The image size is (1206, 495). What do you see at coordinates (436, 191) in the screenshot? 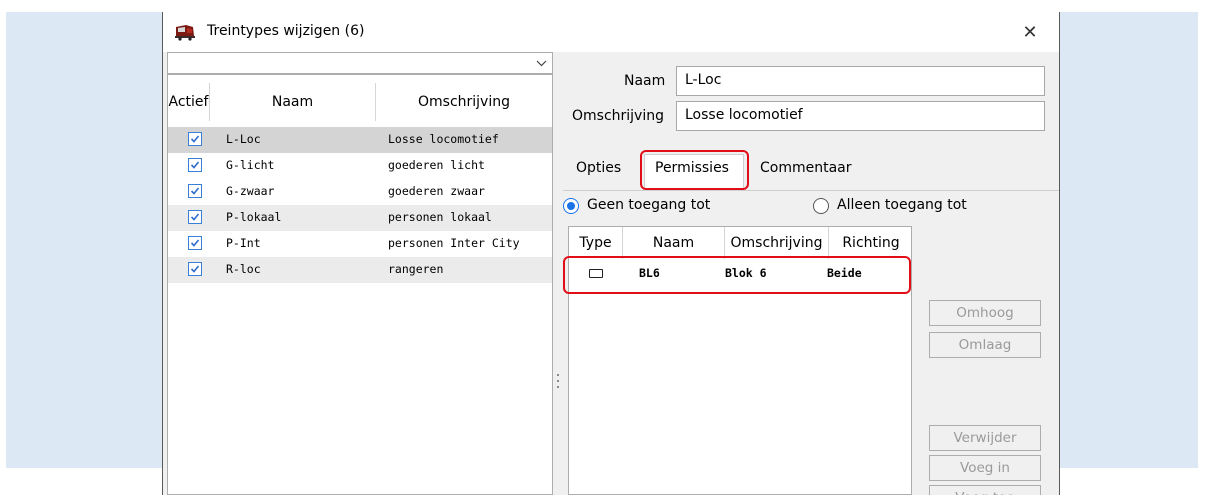
I see `row-description: goederen zwaar` at bounding box center [436, 191].